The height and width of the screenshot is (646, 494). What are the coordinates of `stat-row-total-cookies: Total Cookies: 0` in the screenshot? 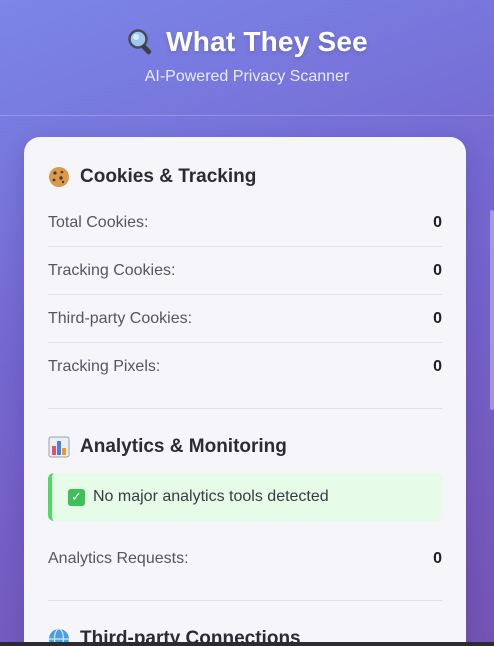 It's located at (245, 223).